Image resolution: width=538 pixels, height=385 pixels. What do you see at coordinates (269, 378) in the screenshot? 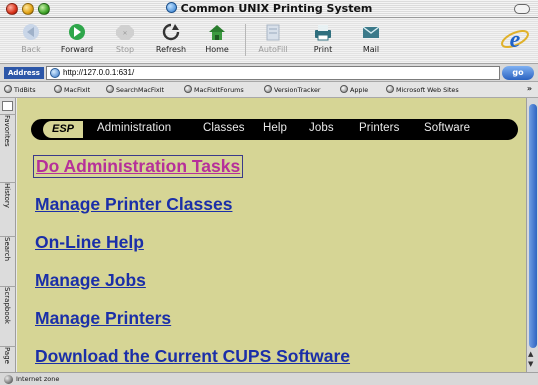
I see `status-bar: Internet zone` at bounding box center [269, 378].